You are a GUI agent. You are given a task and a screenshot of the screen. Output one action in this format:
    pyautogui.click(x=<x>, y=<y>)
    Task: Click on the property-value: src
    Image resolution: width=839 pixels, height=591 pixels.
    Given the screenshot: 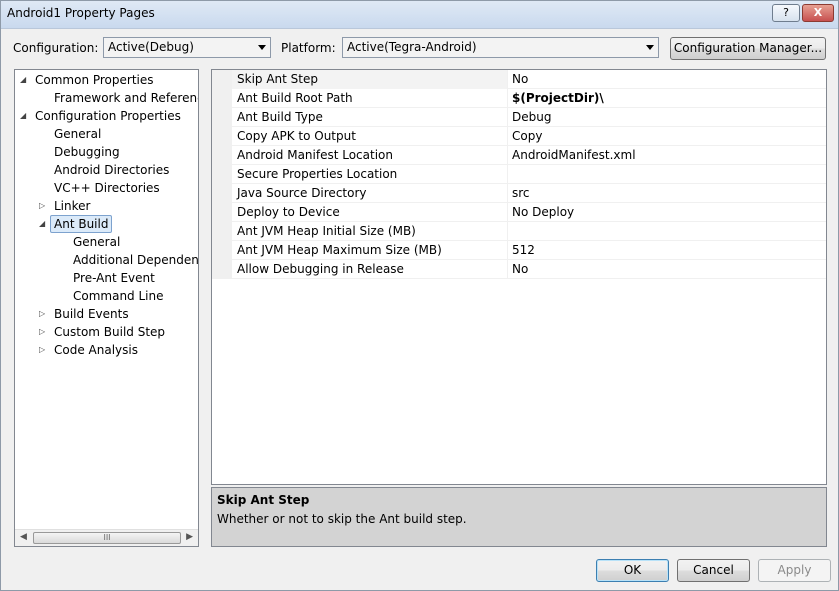 What is the action you would take?
    pyautogui.click(x=521, y=193)
    